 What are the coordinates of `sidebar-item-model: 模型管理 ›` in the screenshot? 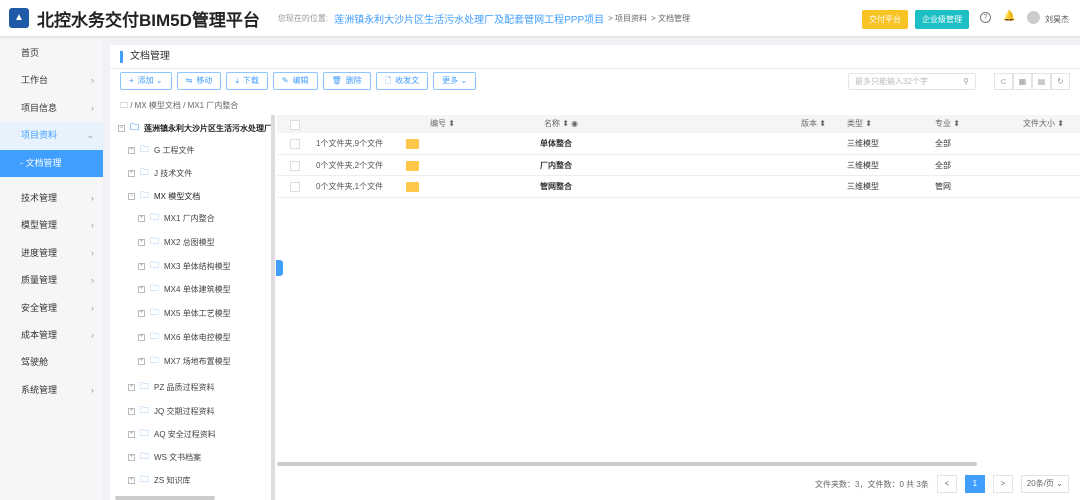 It's located at (51, 225).